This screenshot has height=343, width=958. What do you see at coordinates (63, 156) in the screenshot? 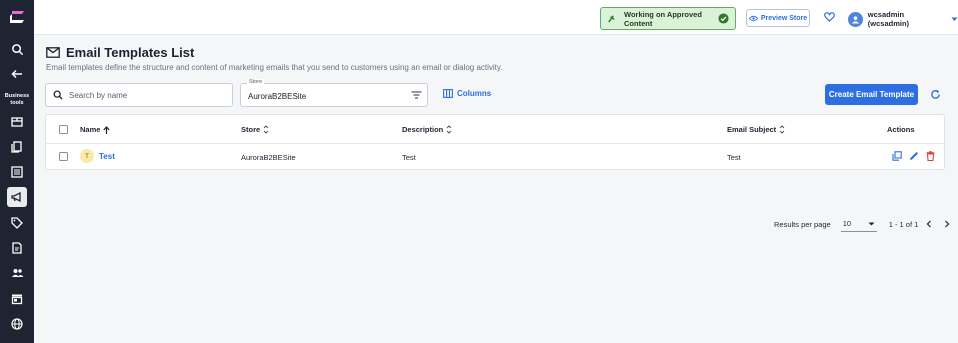
I see `row-checkbox` at bounding box center [63, 156].